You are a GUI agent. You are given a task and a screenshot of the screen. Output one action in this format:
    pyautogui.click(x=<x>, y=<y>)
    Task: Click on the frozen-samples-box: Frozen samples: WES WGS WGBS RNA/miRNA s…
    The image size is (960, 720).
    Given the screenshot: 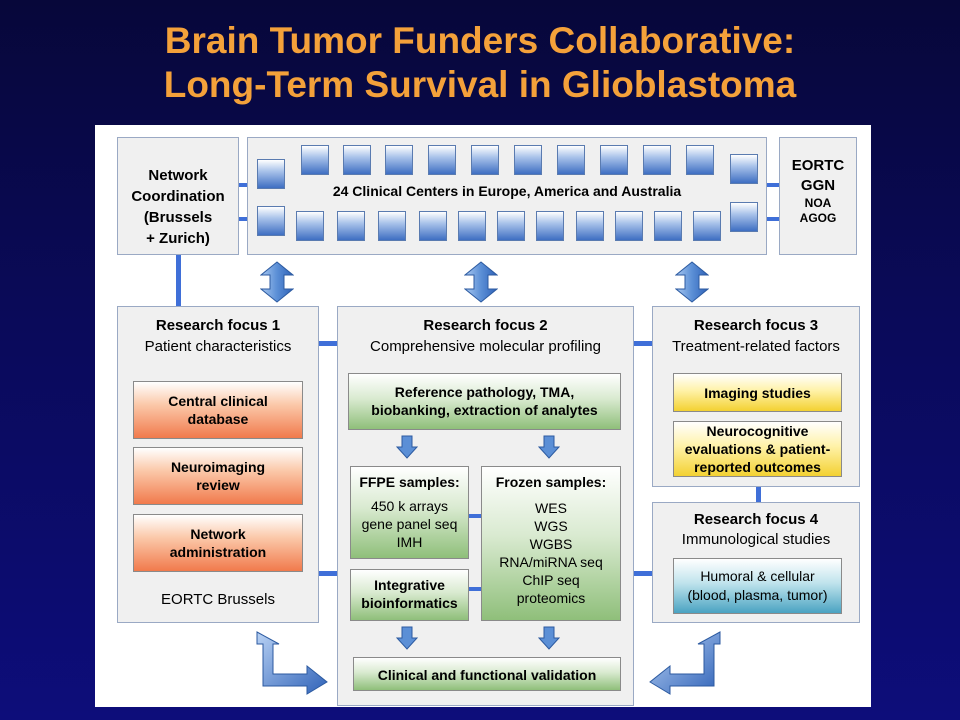 What is the action you would take?
    pyautogui.click(x=551, y=543)
    